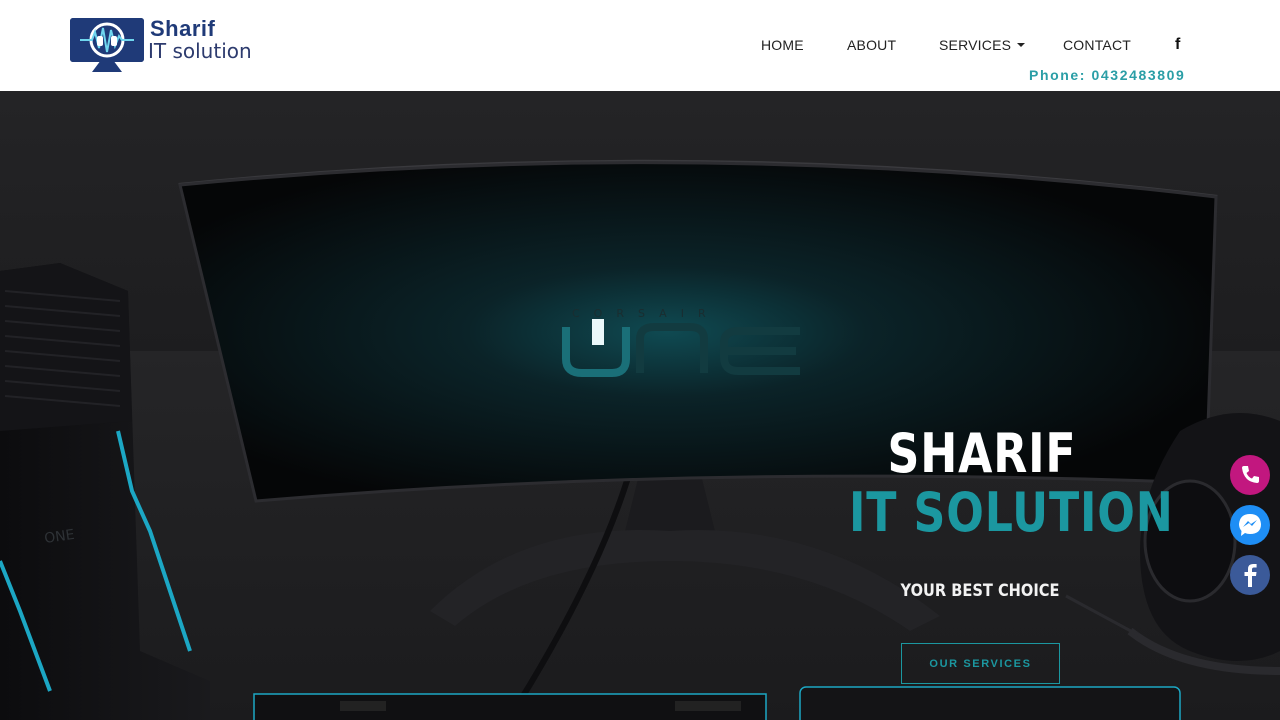 This screenshot has width=1280, height=720. What do you see at coordinates (1107, 75) in the screenshot?
I see `phone-number: Phone: 0432483809` at bounding box center [1107, 75].